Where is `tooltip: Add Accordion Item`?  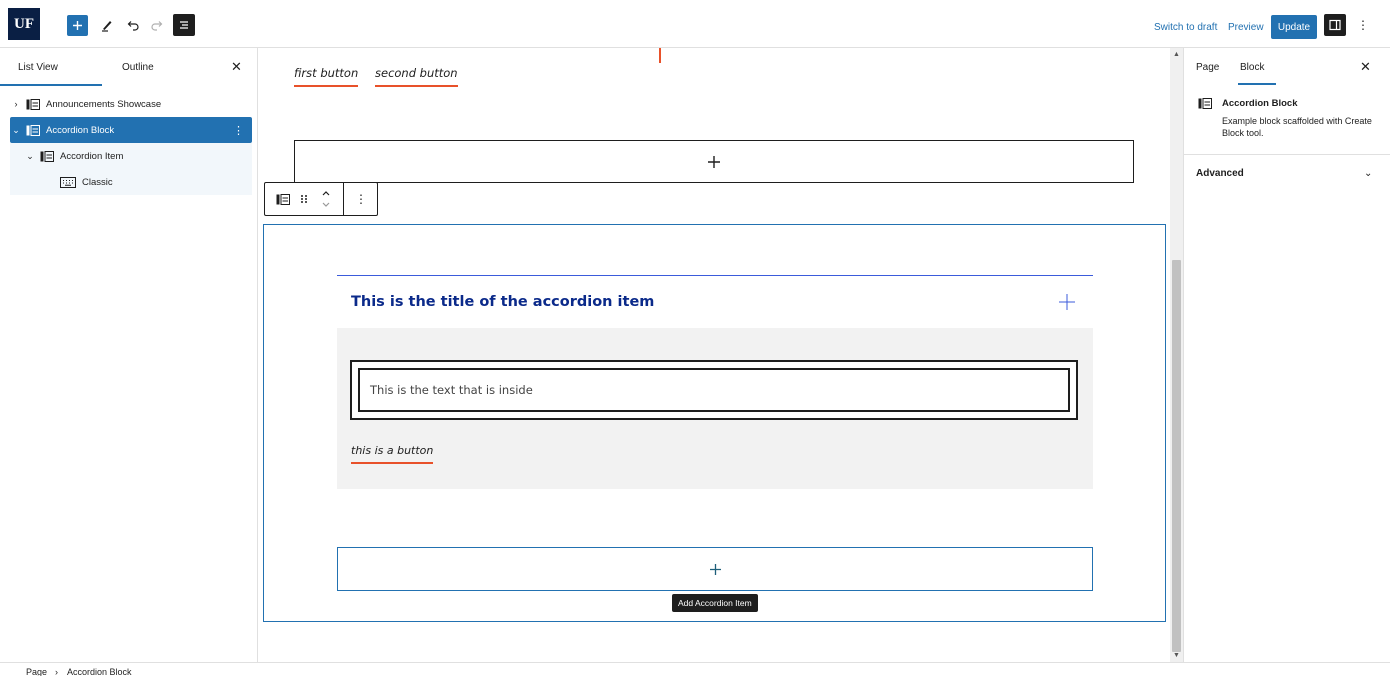
tooltip: Add Accordion Item is located at coordinates (715, 603).